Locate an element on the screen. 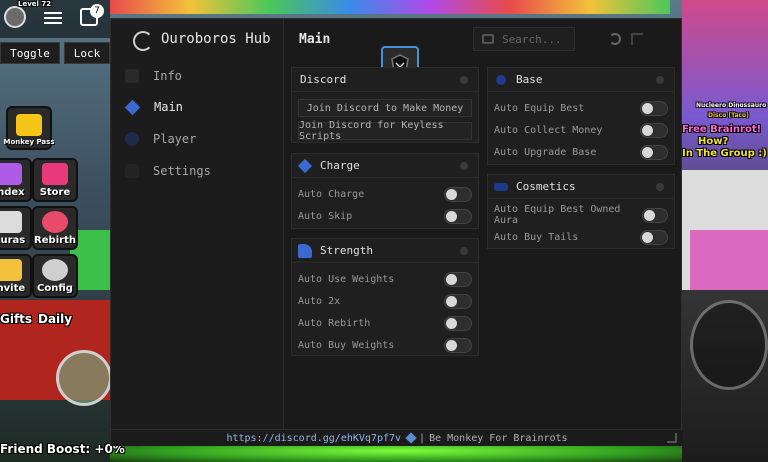 This screenshot has width=768, height=462. toggle-row: Auto Rebirth is located at coordinates (385, 323).